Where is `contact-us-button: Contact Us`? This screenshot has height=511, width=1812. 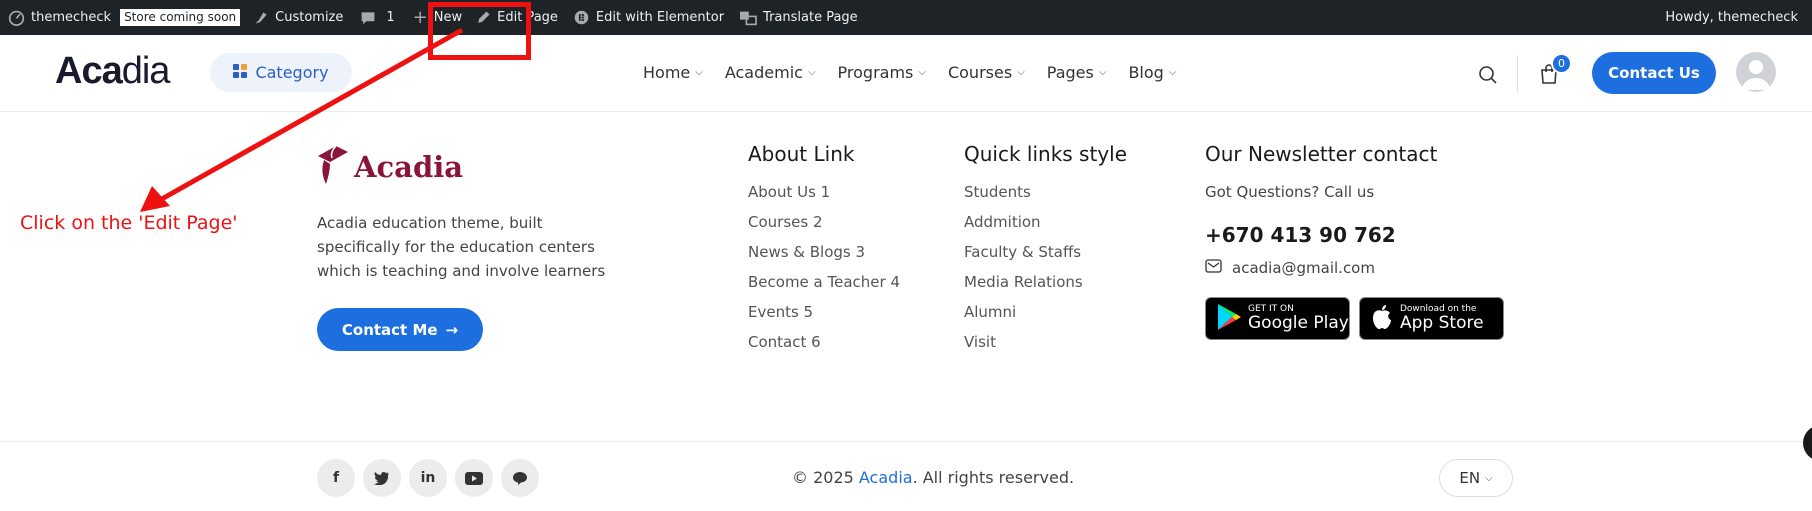
contact-us-button: Contact Us is located at coordinates (1654, 73).